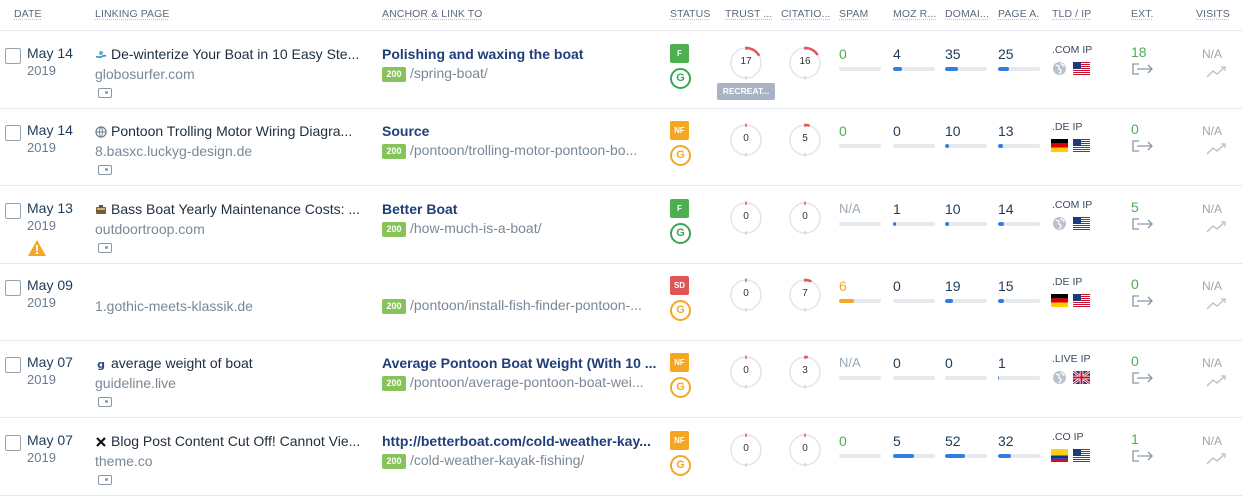 Image resolution: width=1242 pixels, height=496 pixels. Describe the element at coordinates (860, 300) in the screenshot. I see `spam-score-bar` at that location.